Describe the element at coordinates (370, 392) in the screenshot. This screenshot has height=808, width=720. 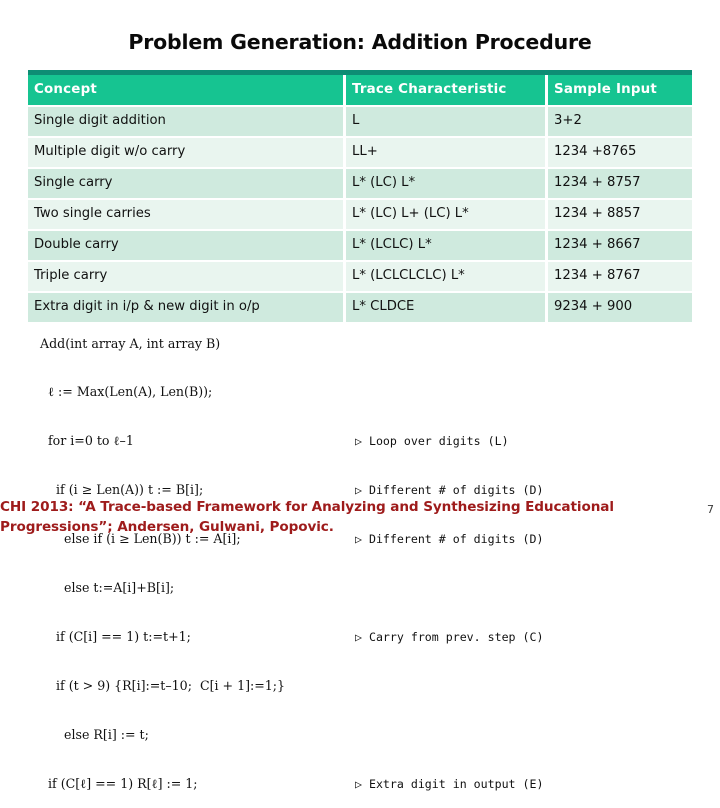
I see `code-line: ℓ := Max(Len(A), Len(B));` at that location.